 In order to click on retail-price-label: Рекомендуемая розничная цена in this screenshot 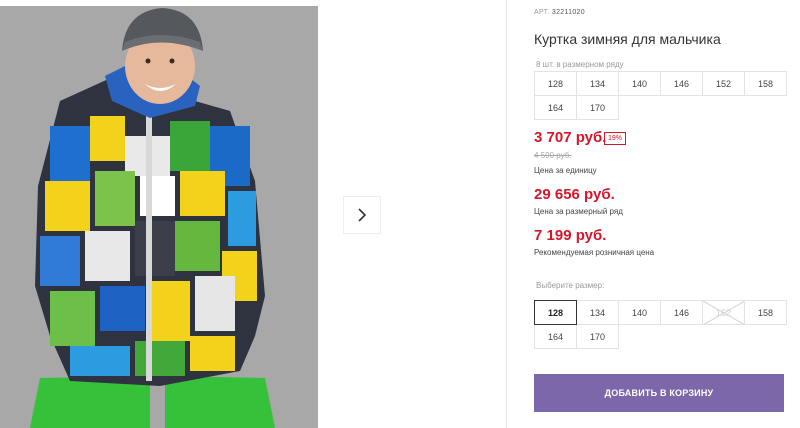, I will do `click(594, 252)`.